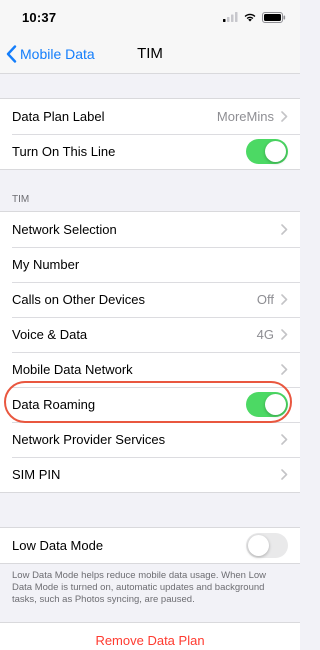 Image resolution: width=320 pixels, height=650 pixels. What do you see at coordinates (64, 151) in the screenshot?
I see `row-label: Turn On This Line` at bounding box center [64, 151].